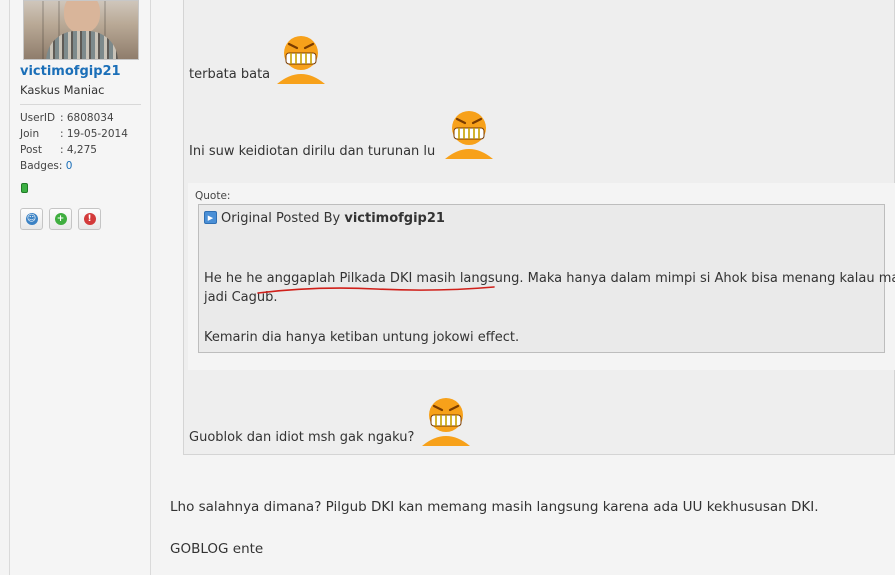 The height and width of the screenshot is (575, 895). I want to click on stat-label: Join, so click(30, 134).